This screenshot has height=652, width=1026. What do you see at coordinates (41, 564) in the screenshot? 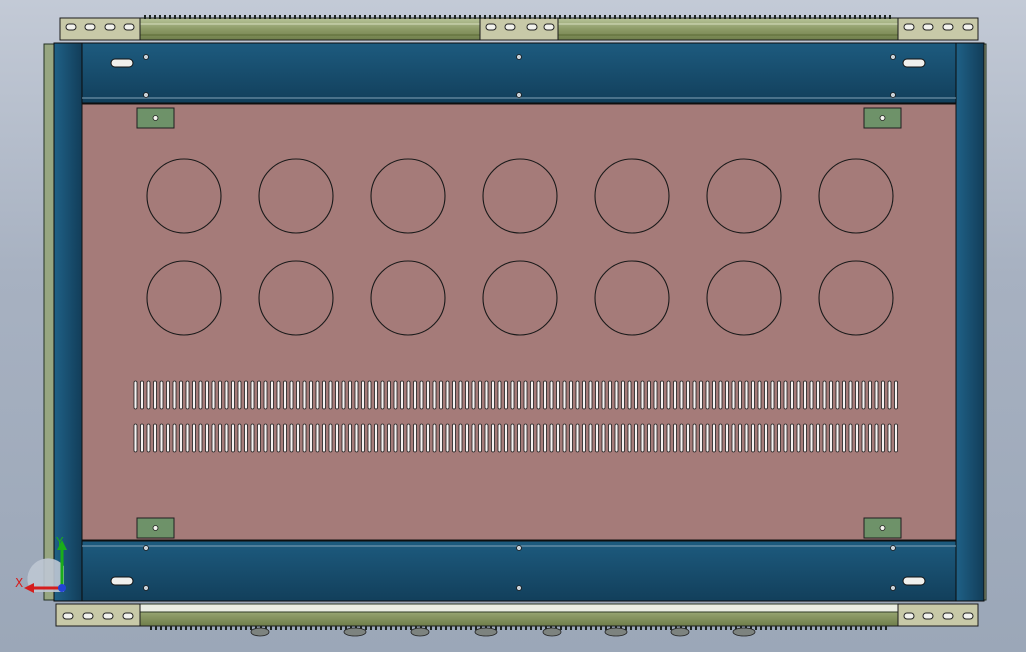
I see `coordinate-triad: Y X` at bounding box center [41, 564].